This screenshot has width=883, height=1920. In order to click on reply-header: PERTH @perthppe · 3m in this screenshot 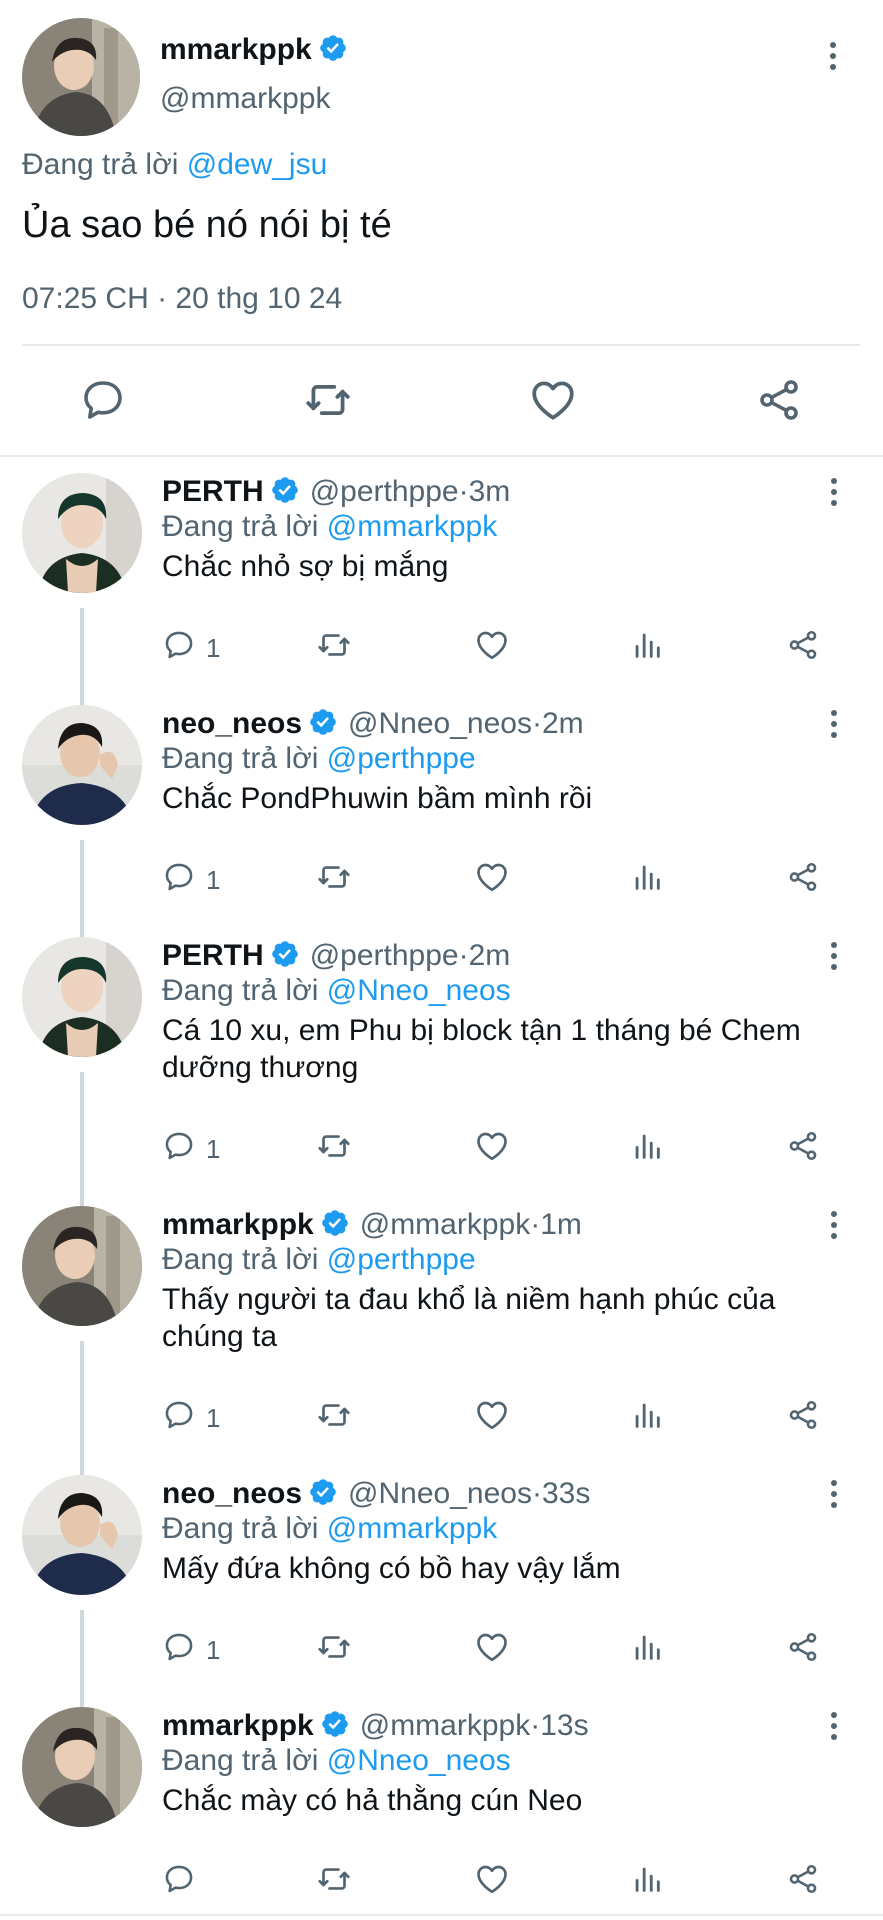, I will do `click(336, 492)`.